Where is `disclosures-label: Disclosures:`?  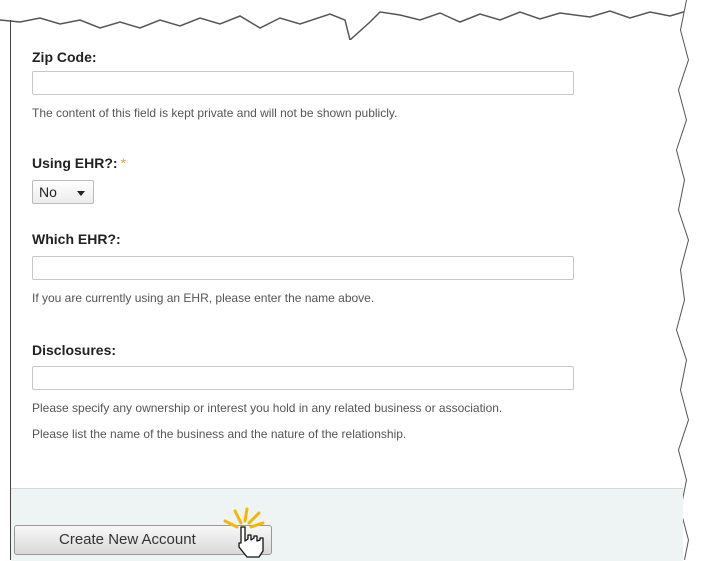 disclosures-label: Disclosures: is located at coordinates (74, 350).